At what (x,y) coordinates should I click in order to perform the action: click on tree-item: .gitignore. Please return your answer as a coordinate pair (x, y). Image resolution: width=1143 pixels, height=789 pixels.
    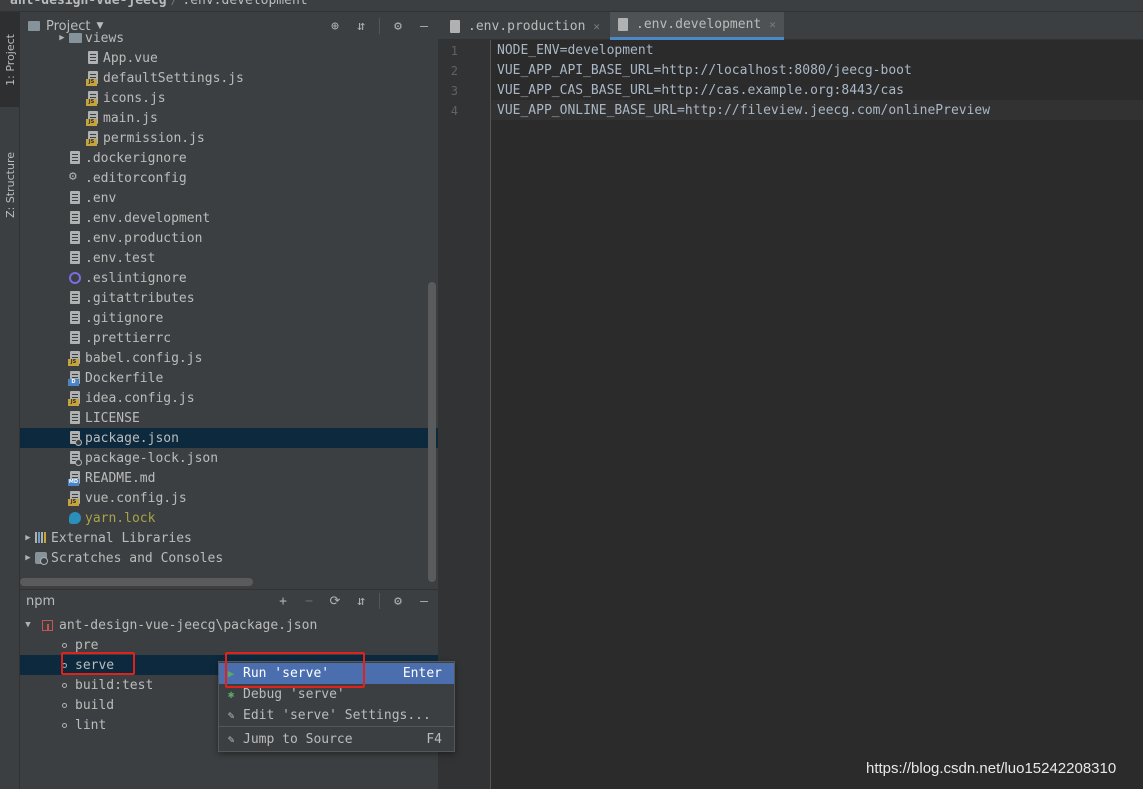
    Looking at the image, I should click on (229, 318).